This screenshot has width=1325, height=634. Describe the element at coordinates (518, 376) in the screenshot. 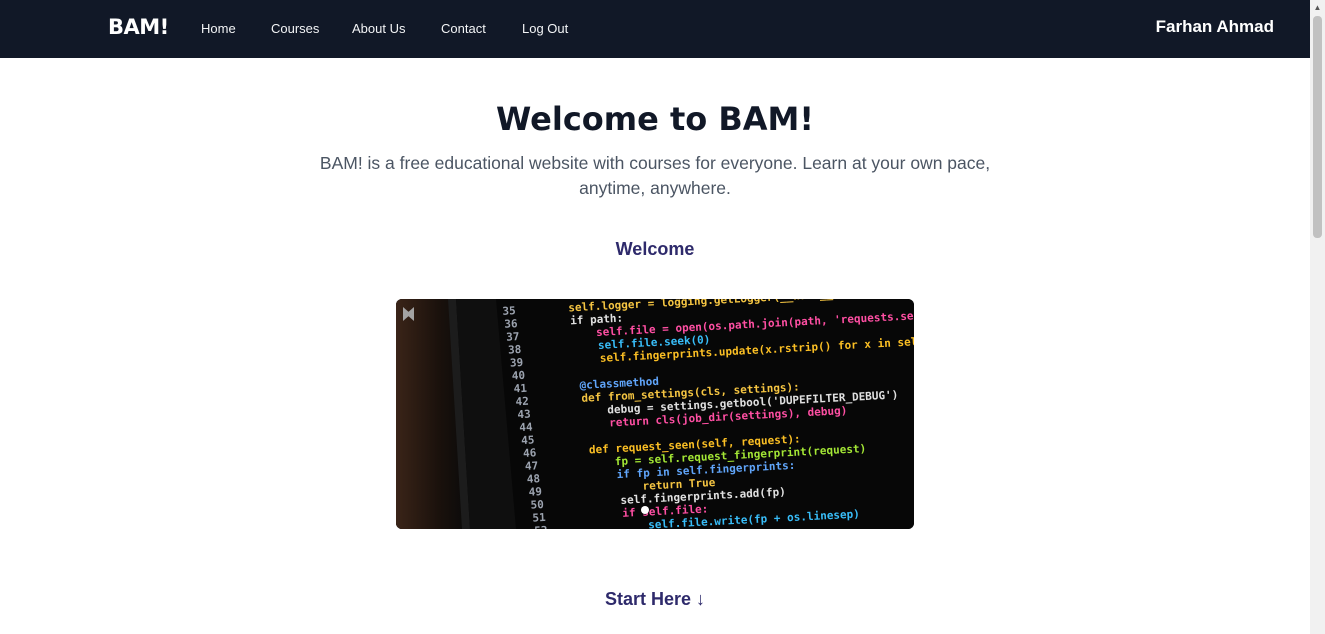

I see `code-line-number: 40` at that location.